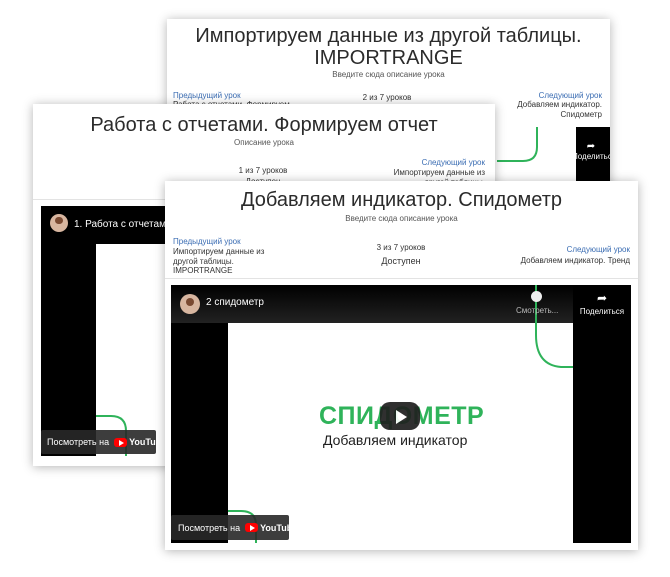 This screenshot has height=577, width=670. Describe the element at coordinates (559, 109) in the screenshot. I see `next-lesson-title: Добавляем индикатор. Спидометр` at that location.